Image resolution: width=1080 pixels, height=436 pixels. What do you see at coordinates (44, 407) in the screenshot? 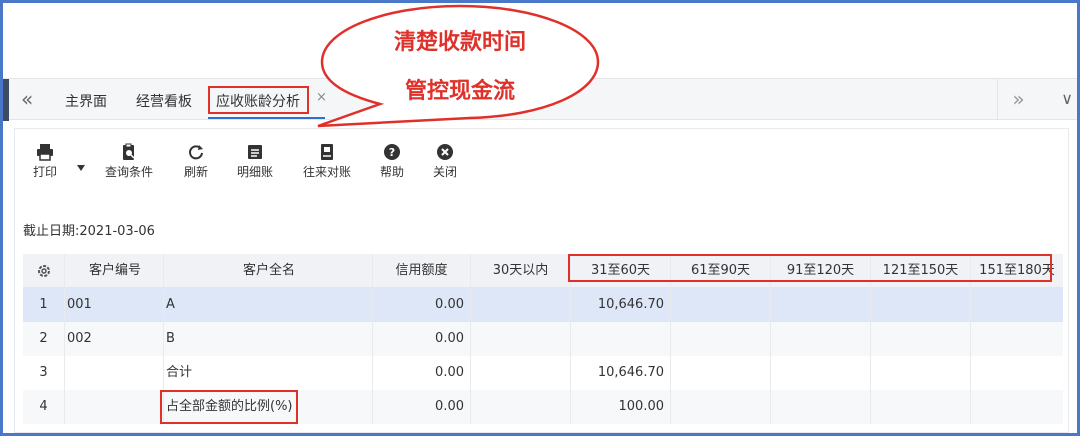
I see `row-index: 4` at bounding box center [44, 407].